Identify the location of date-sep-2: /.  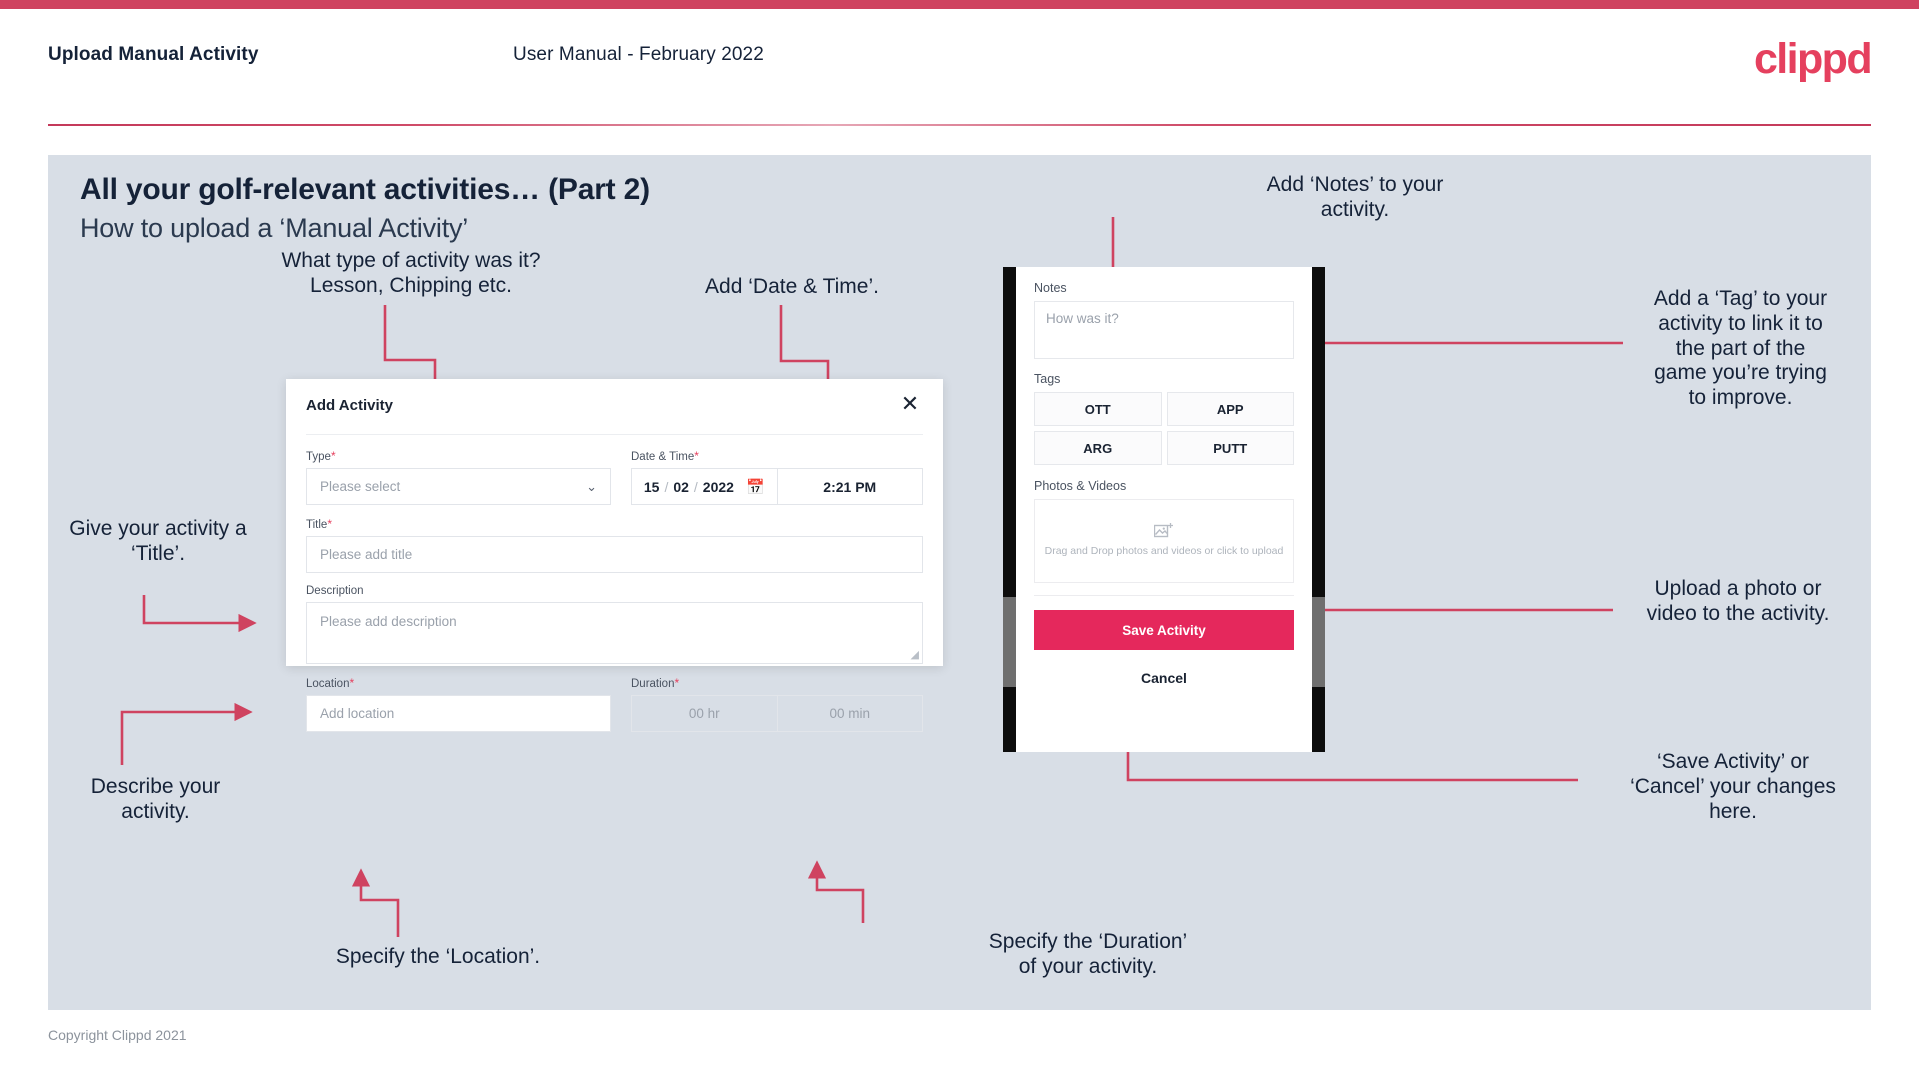
(695, 486).